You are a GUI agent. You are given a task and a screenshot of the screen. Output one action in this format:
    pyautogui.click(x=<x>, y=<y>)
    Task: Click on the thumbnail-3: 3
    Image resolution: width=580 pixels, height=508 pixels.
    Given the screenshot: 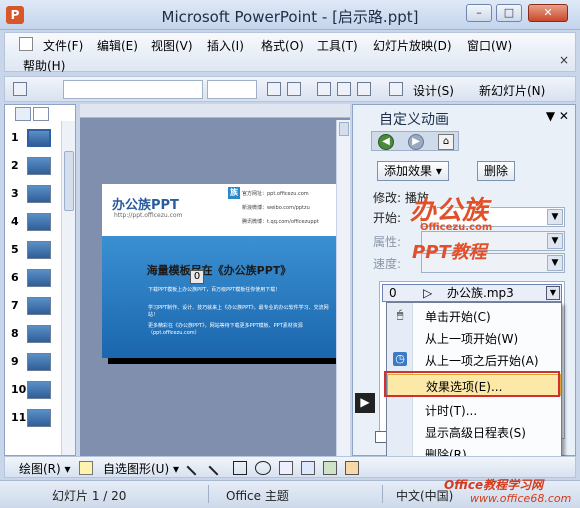 What is the action you would take?
    pyautogui.click(x=33, y=194)
    